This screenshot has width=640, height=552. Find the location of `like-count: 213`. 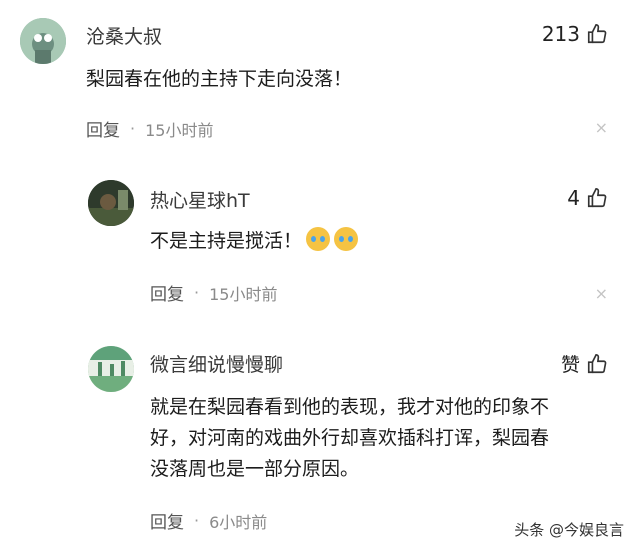

like-count: 213 is located at coordinates (560, 34).